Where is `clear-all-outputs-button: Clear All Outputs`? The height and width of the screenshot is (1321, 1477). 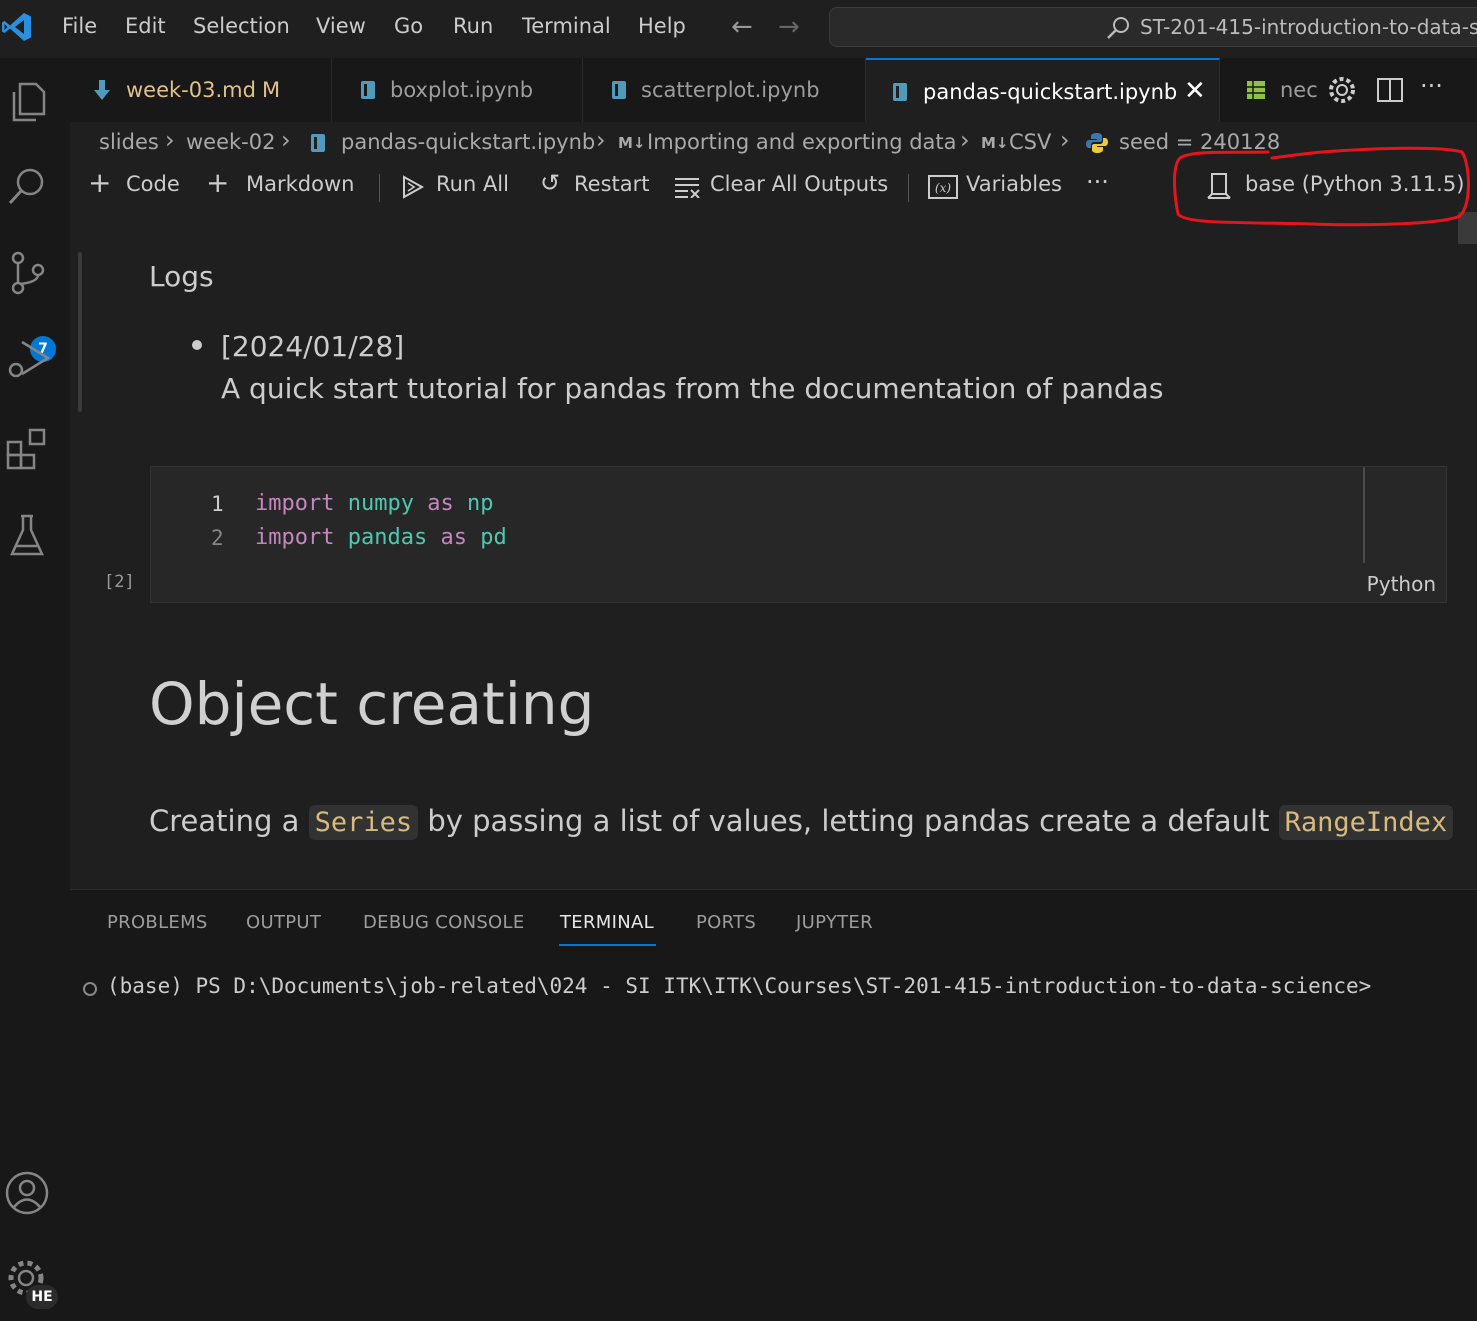 clear-all-outputs-button: Clear All Outputs is located at coordinates (799, 184).